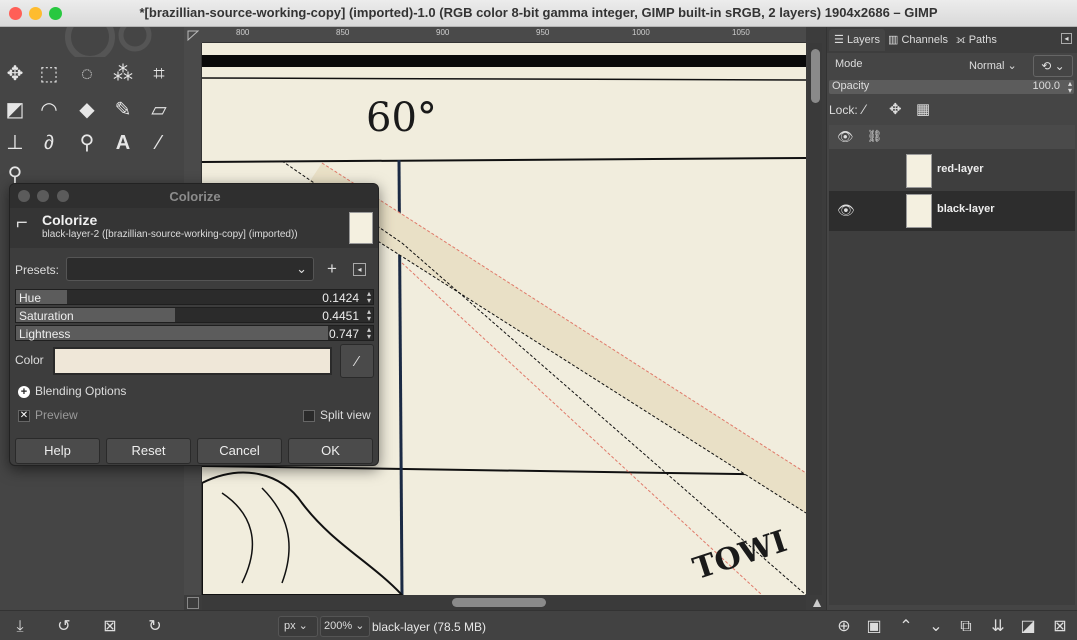 The height and width of the screenshot is (640, 1077). What do you see at coordinates (1060, 627) in the screenshot?
I see `delete-layer-icon: ⊠` at bounding box center [1060, 627].